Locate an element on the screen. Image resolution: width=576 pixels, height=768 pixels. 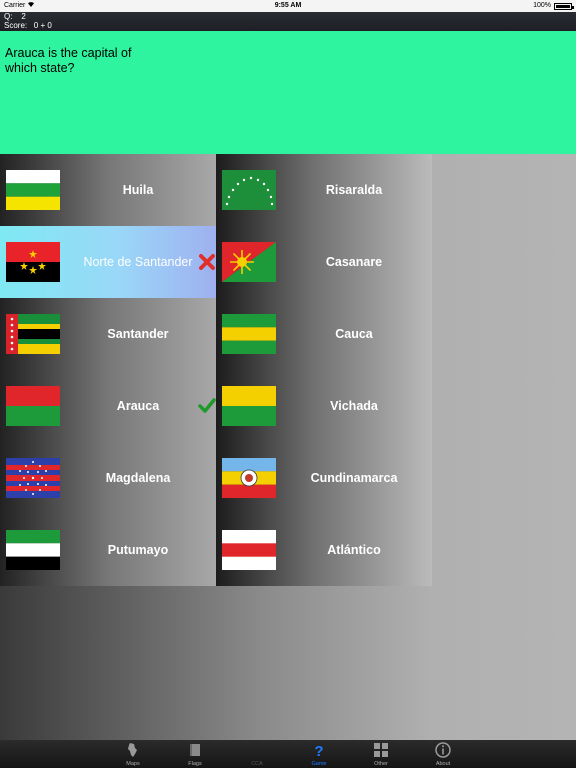
tab-bar: Maps Flags CCA ? Game Other About is located at coordinates (288, 754).